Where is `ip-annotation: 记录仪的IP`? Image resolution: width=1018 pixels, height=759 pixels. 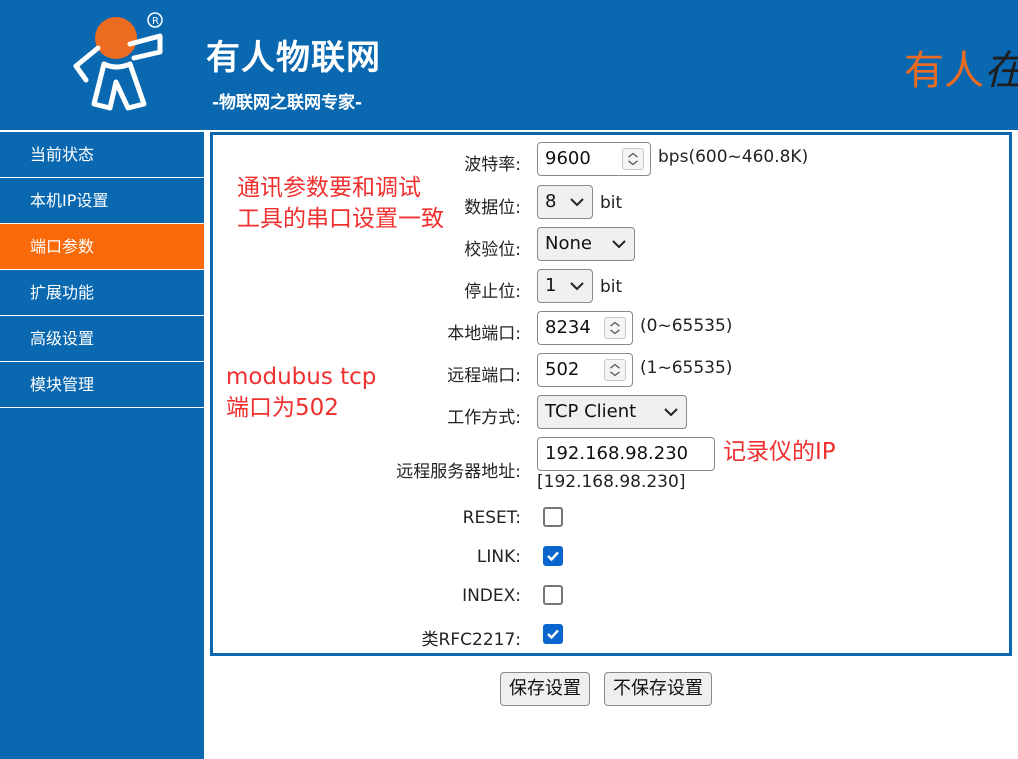 ip-annotation: 记录仪的IP is located at coordinates (779, 452).